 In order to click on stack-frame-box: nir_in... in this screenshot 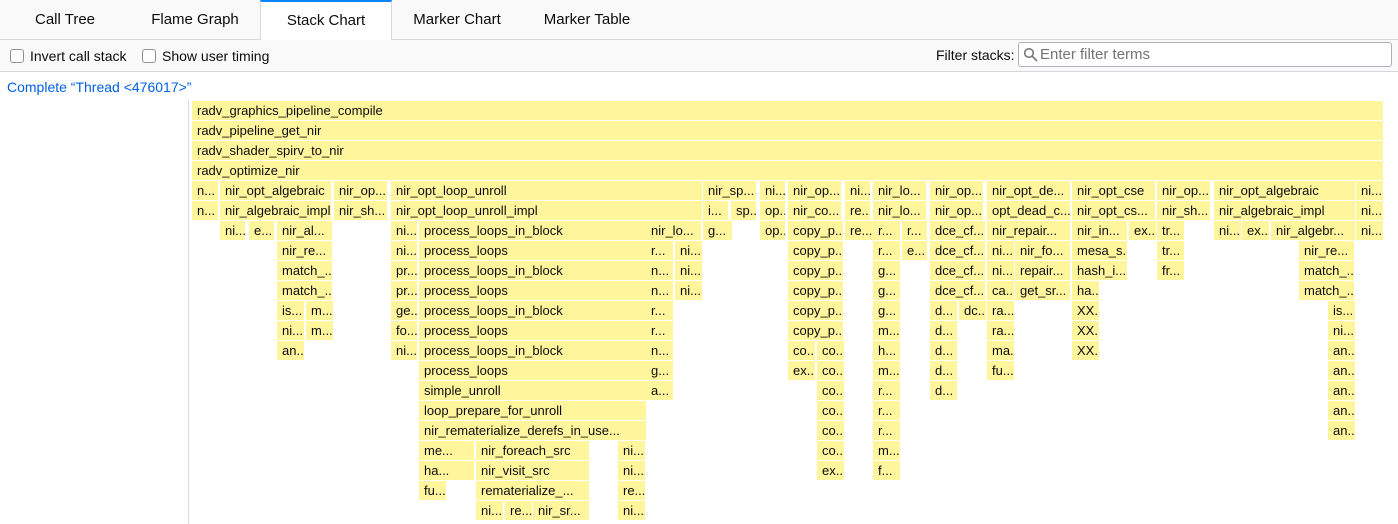, I will do `click(1099, 230)`.